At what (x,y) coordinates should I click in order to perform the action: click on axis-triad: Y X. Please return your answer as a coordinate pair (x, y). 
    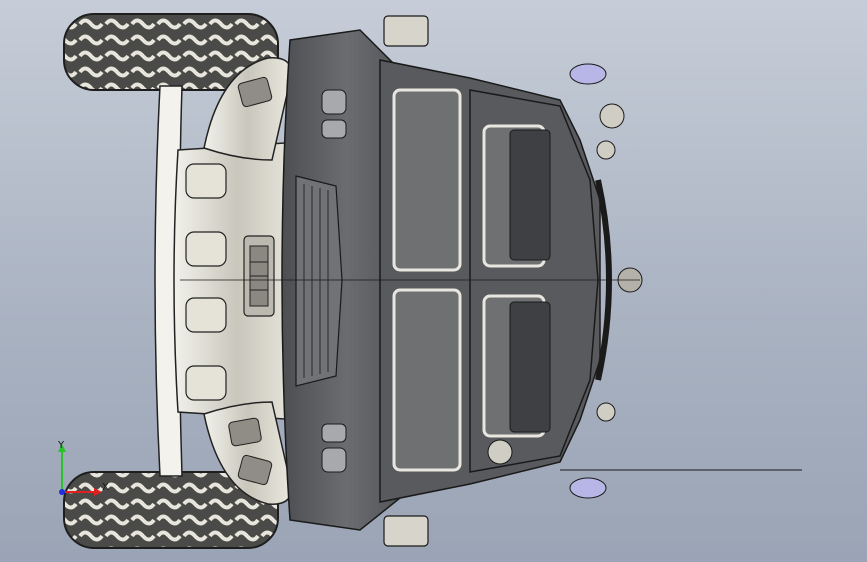
    Looking at the image, I should click on (79, 471).